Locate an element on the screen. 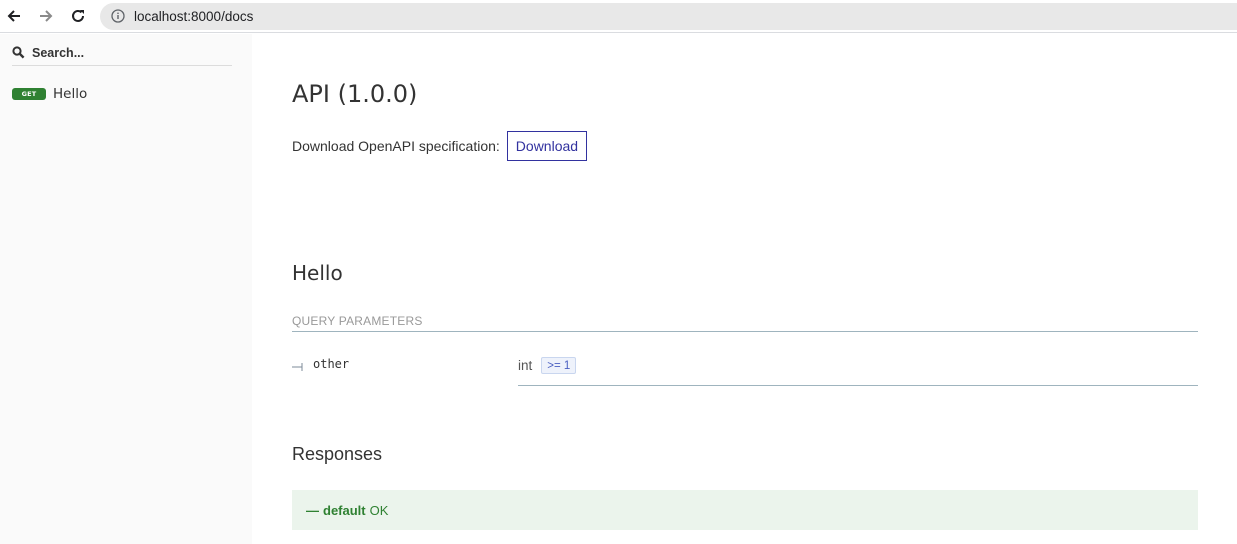 This screenshot has height=544, width=1237. sidebar-item-label: Hello is located at coordinates (70, 94).